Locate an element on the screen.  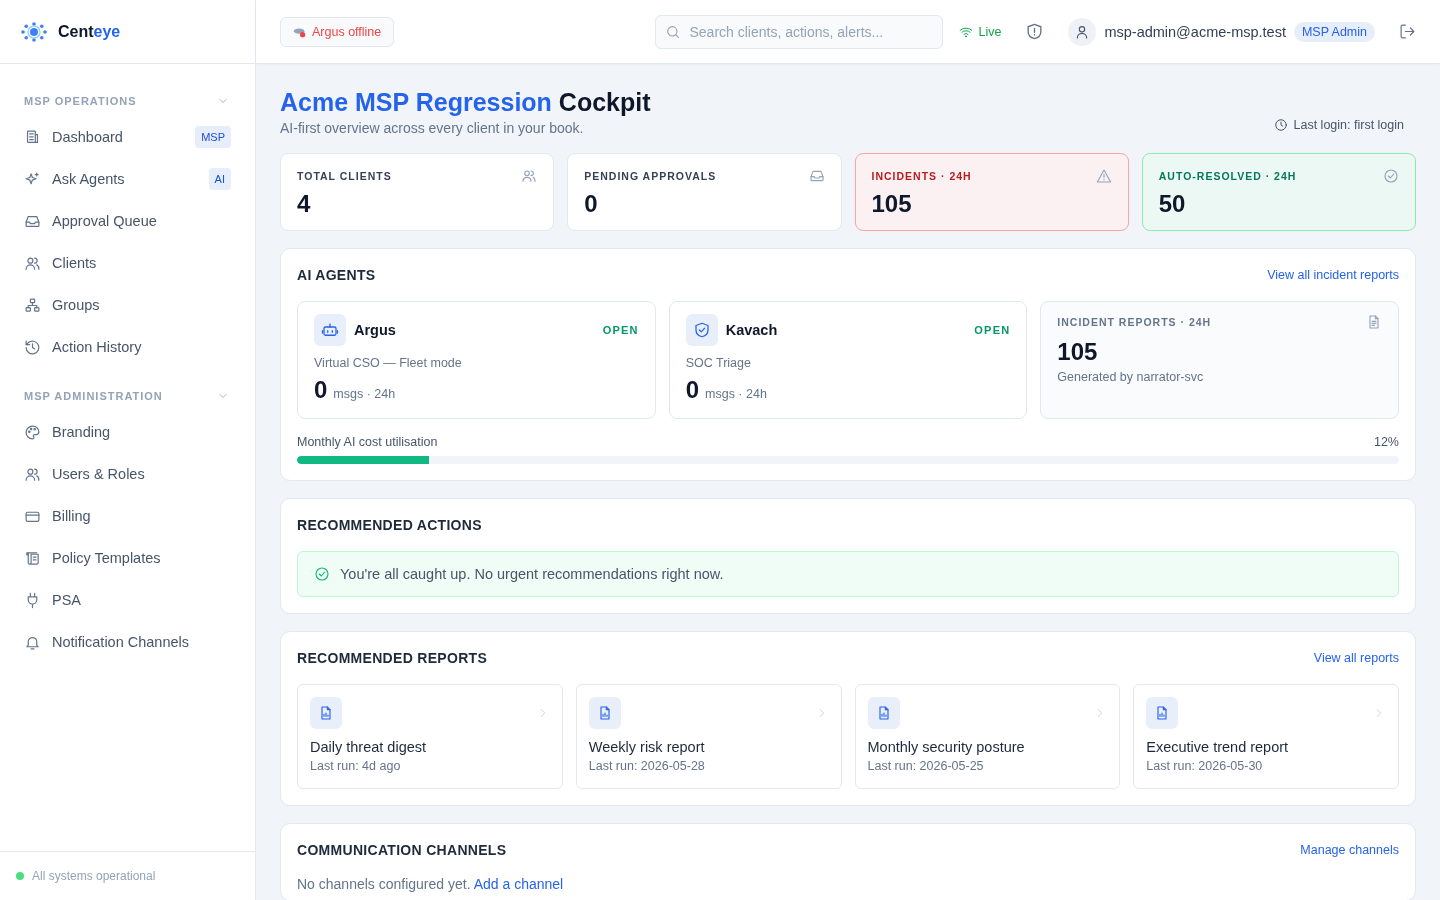
last-login-text: Last login: first login is located at coordinates (1348, 125).